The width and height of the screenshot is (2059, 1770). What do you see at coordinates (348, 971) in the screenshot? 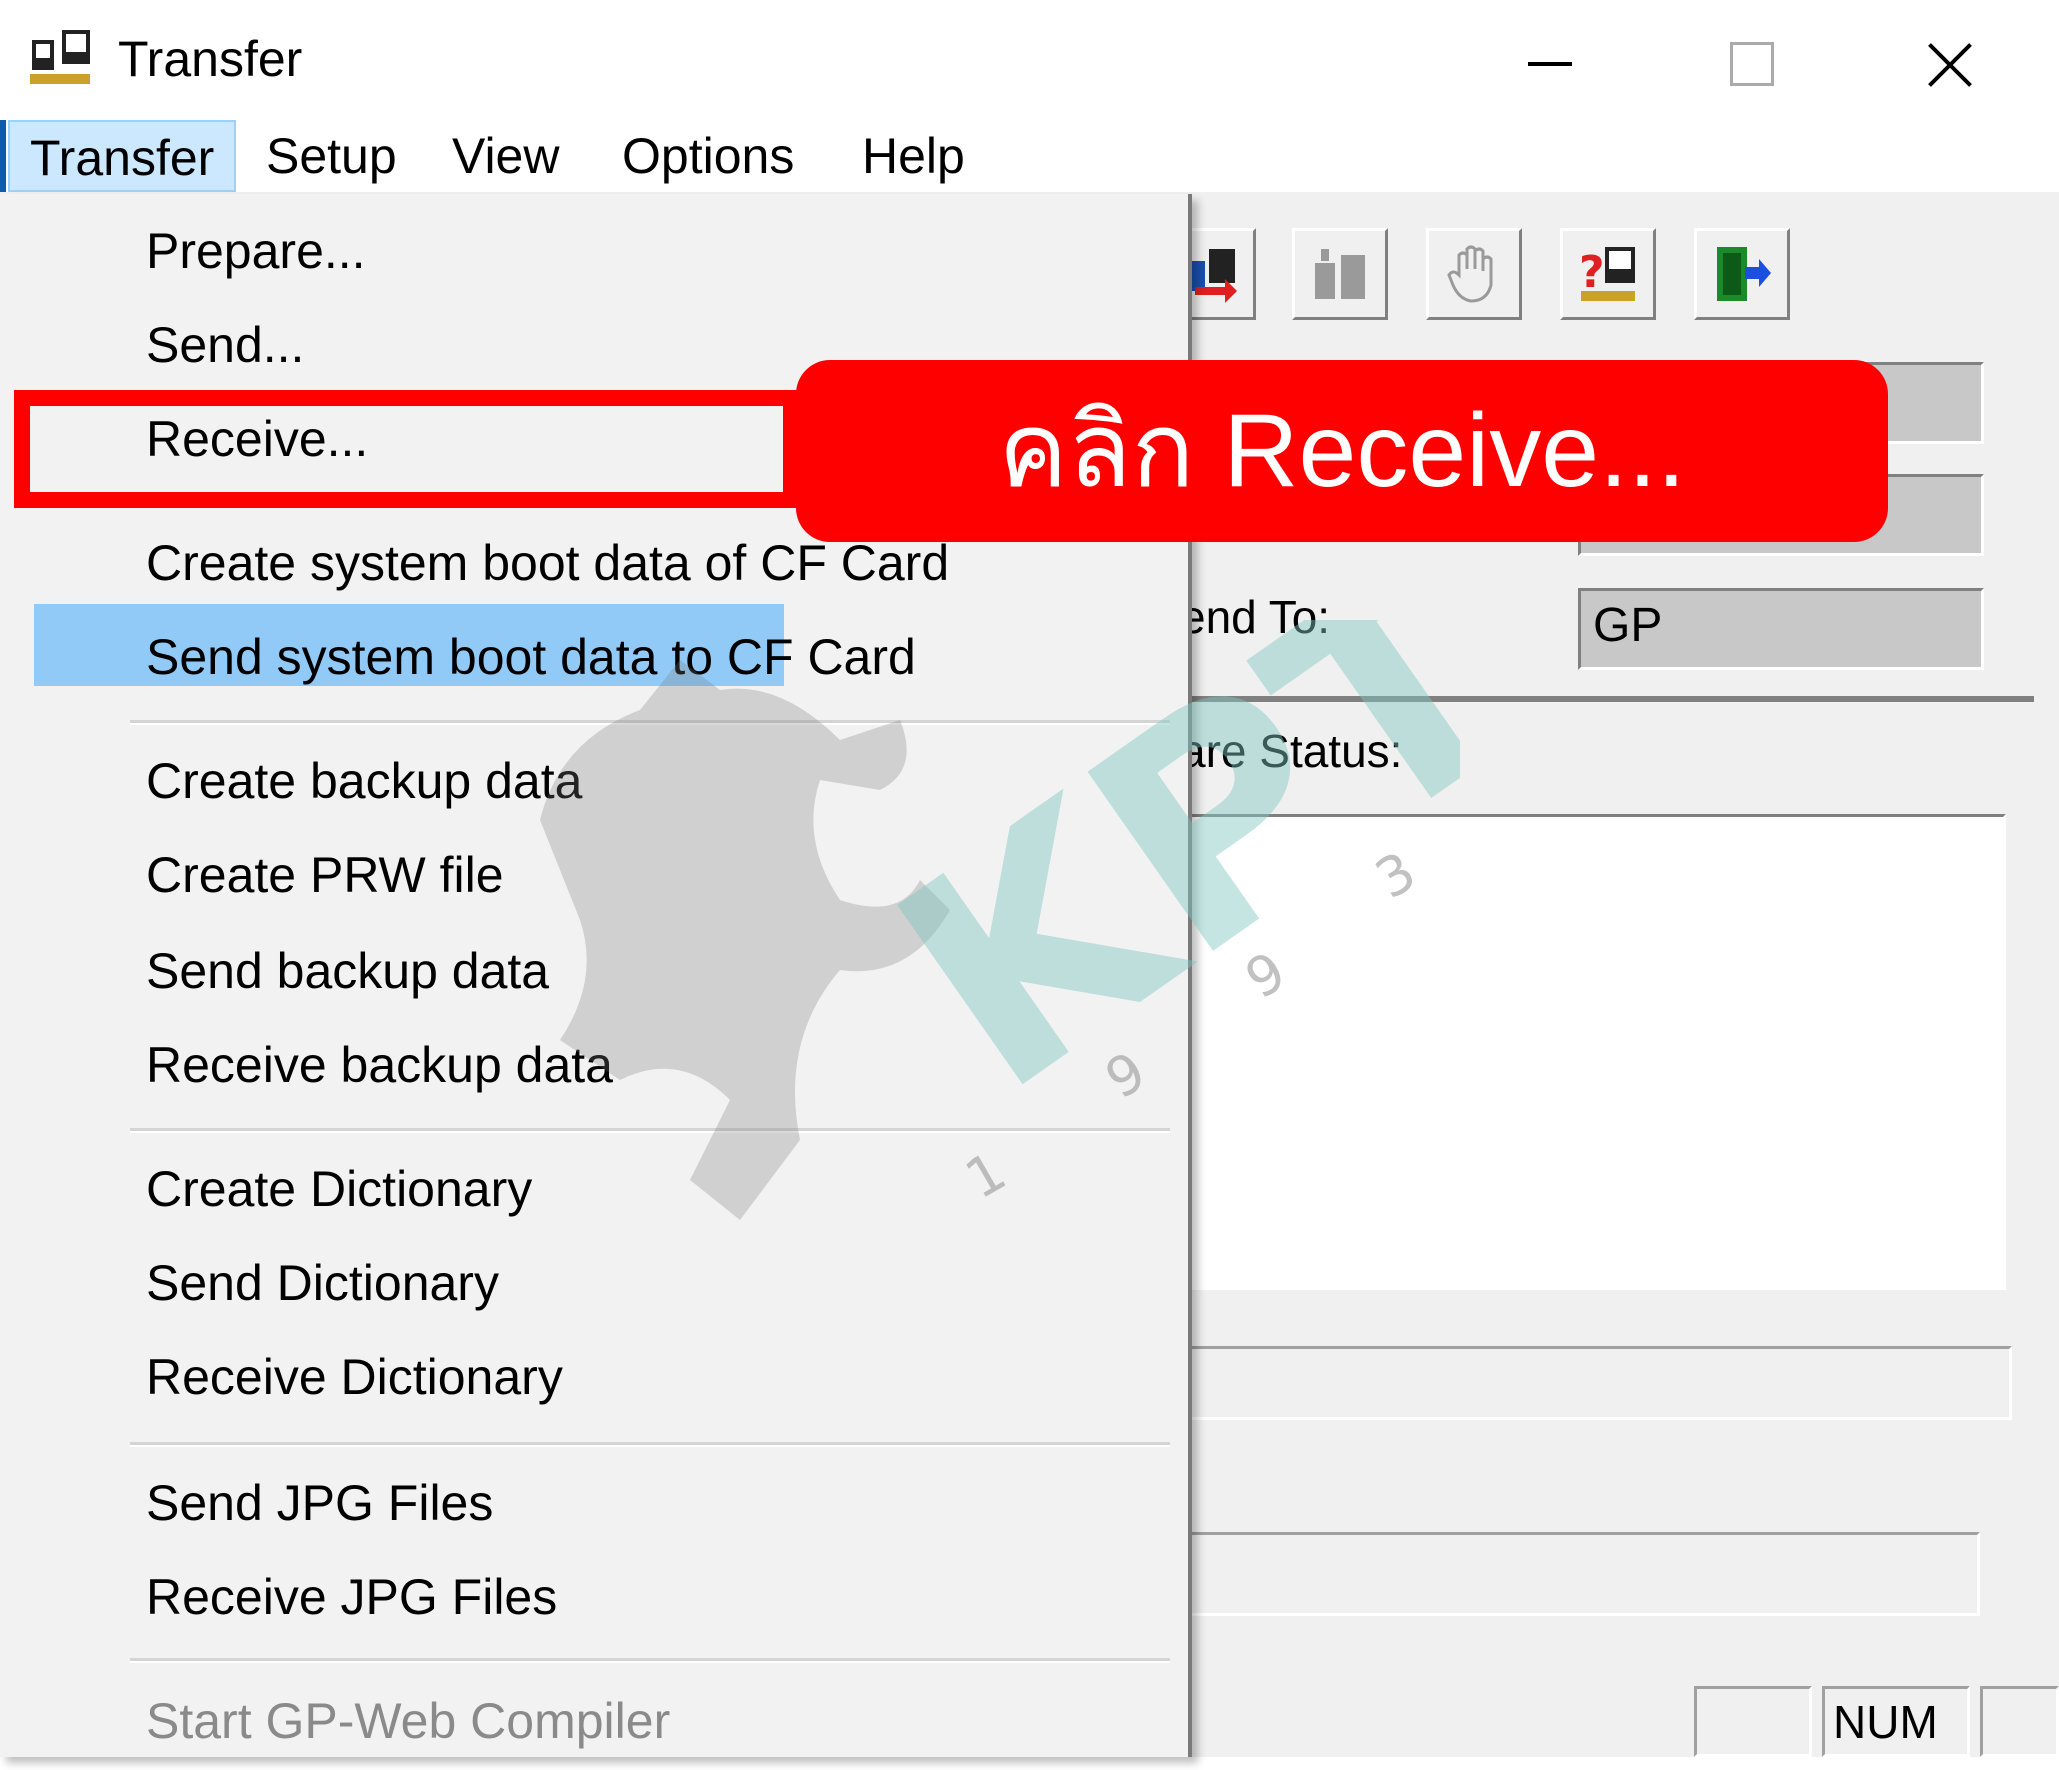
I see `menu-item-label: Send backup data` at bounding box center [348, 971].